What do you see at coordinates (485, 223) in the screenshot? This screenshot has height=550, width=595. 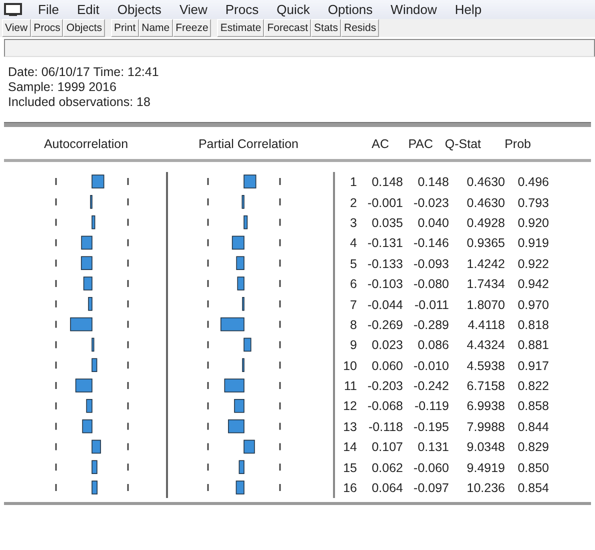 I see `table-cell-text: 0.4928` at bounding box center [485, 223].